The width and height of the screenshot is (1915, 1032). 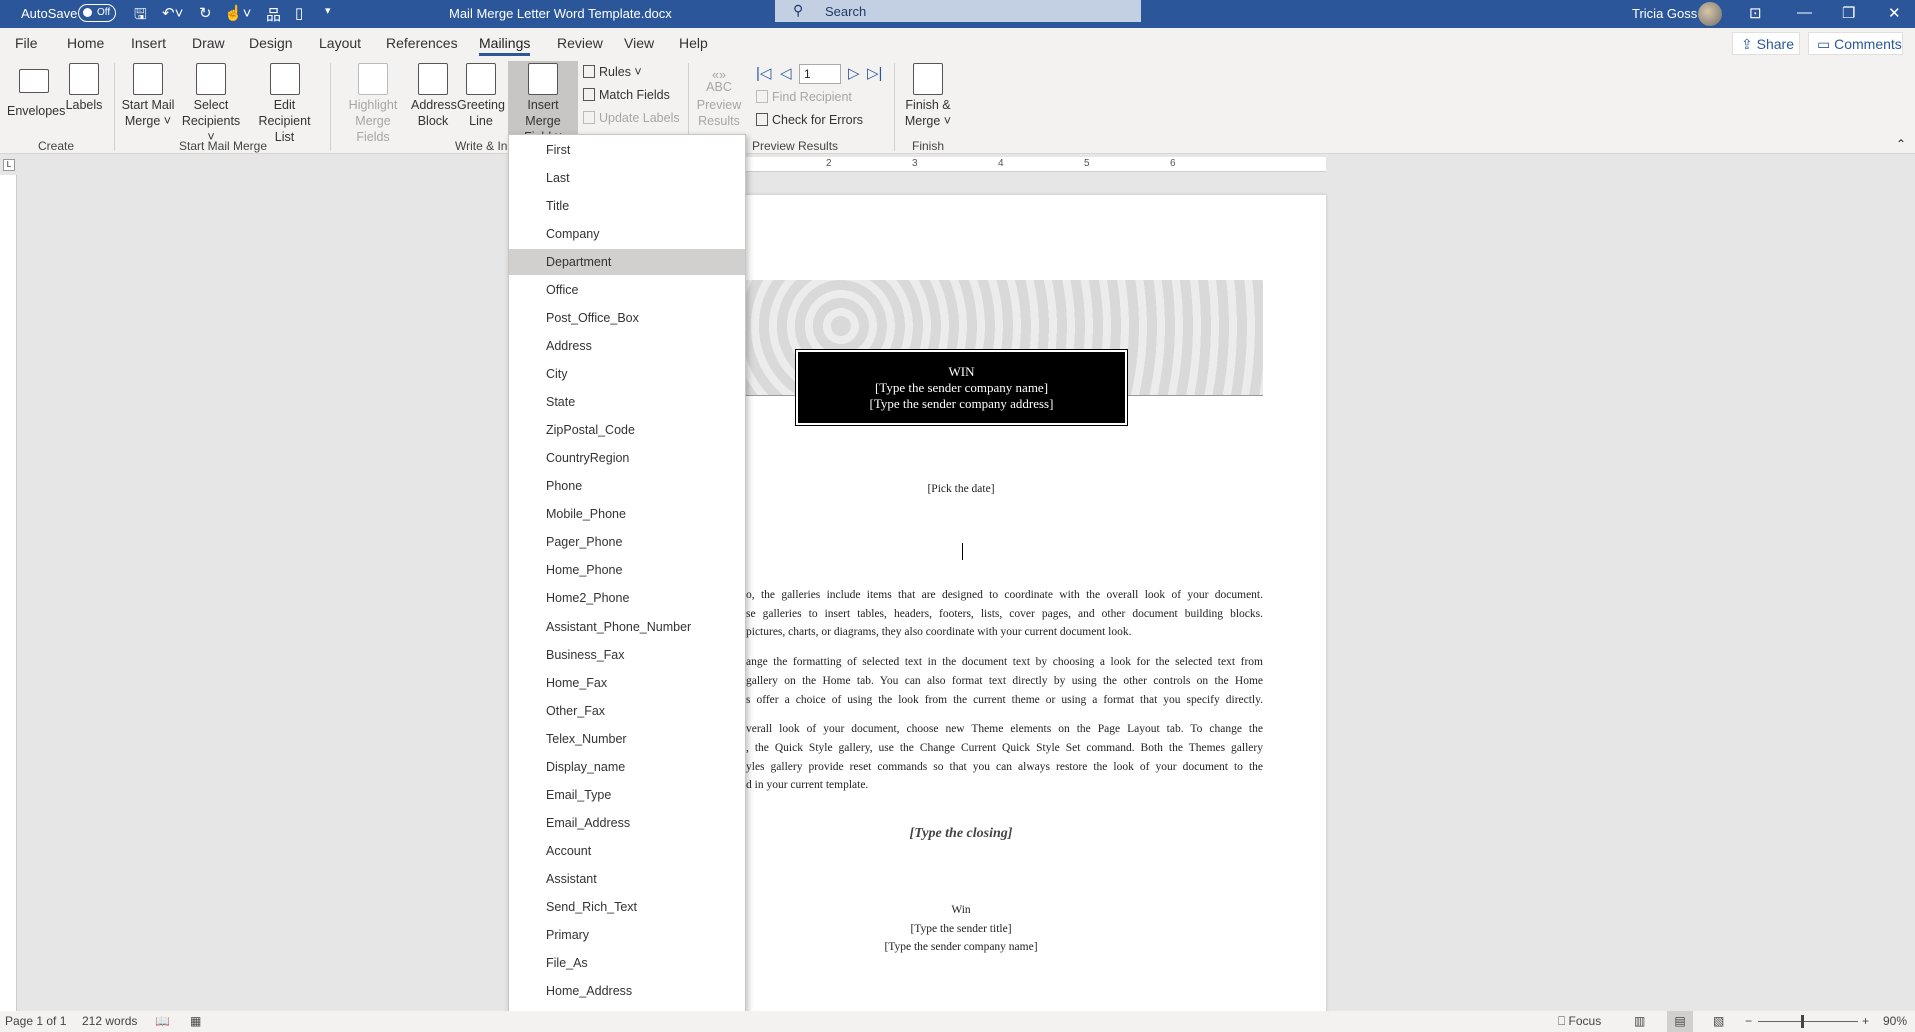 What do you see at coordinates (627, 234) in the screenshot?
I see `merge-field-item: Company` at bounding box center [627, 234].